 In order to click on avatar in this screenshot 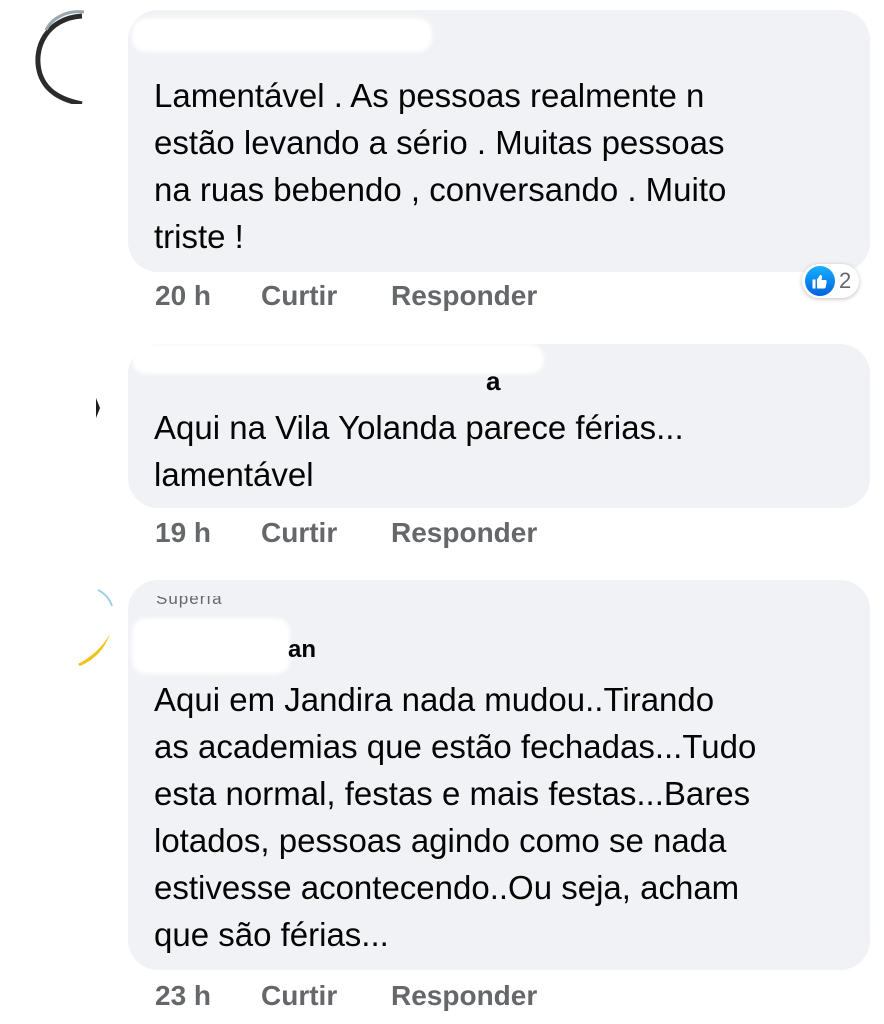, I will do `click(96, 628)`.